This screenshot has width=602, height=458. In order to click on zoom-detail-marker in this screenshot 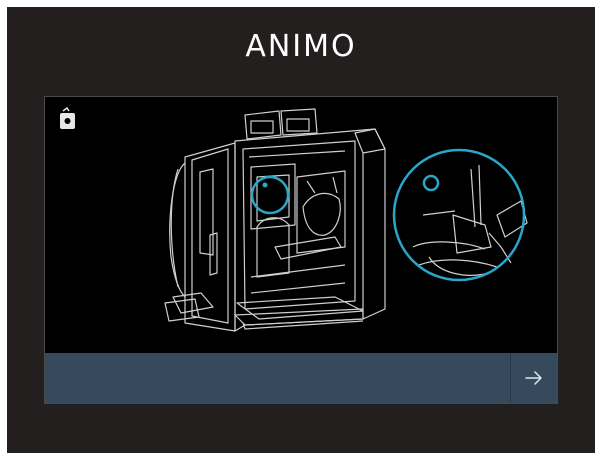, I will do `click(431, 183)`.